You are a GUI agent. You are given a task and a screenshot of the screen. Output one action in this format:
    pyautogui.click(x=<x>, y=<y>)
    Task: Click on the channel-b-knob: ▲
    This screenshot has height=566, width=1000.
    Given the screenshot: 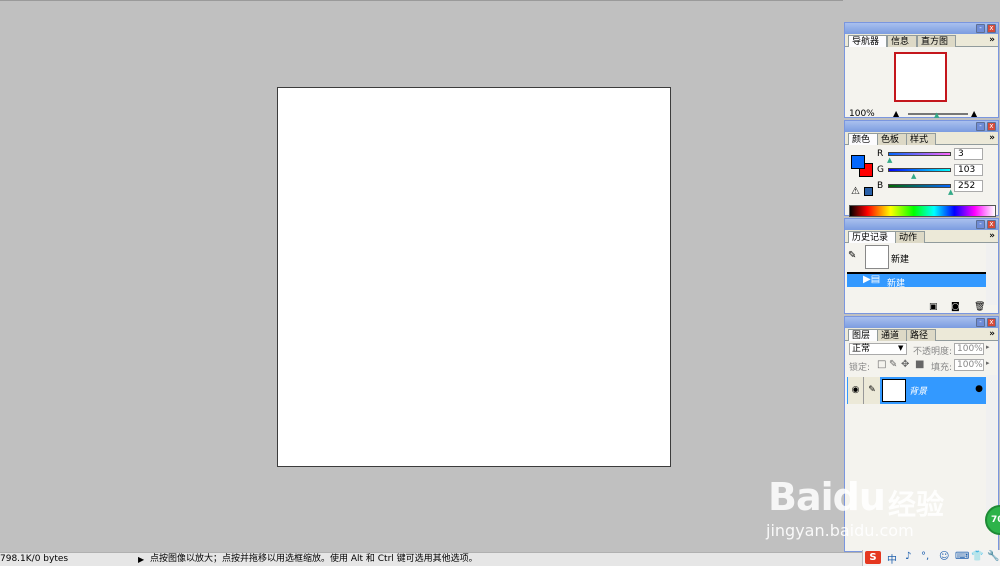 What is the action you would take?
    pyautogui.click(x=950, y=192)
    